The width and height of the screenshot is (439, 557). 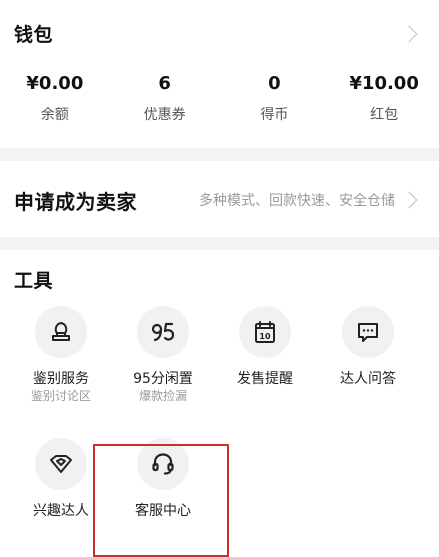 I want to click on stat-value: 6, so click(x=164, y=83).